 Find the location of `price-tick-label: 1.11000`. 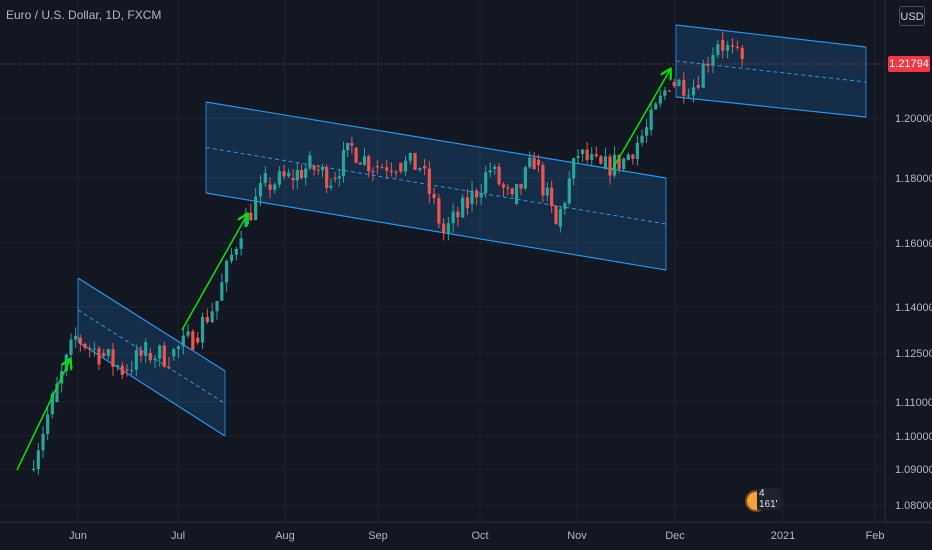

price-tick-label: 1.11000 is located at coordinates (913, 403).